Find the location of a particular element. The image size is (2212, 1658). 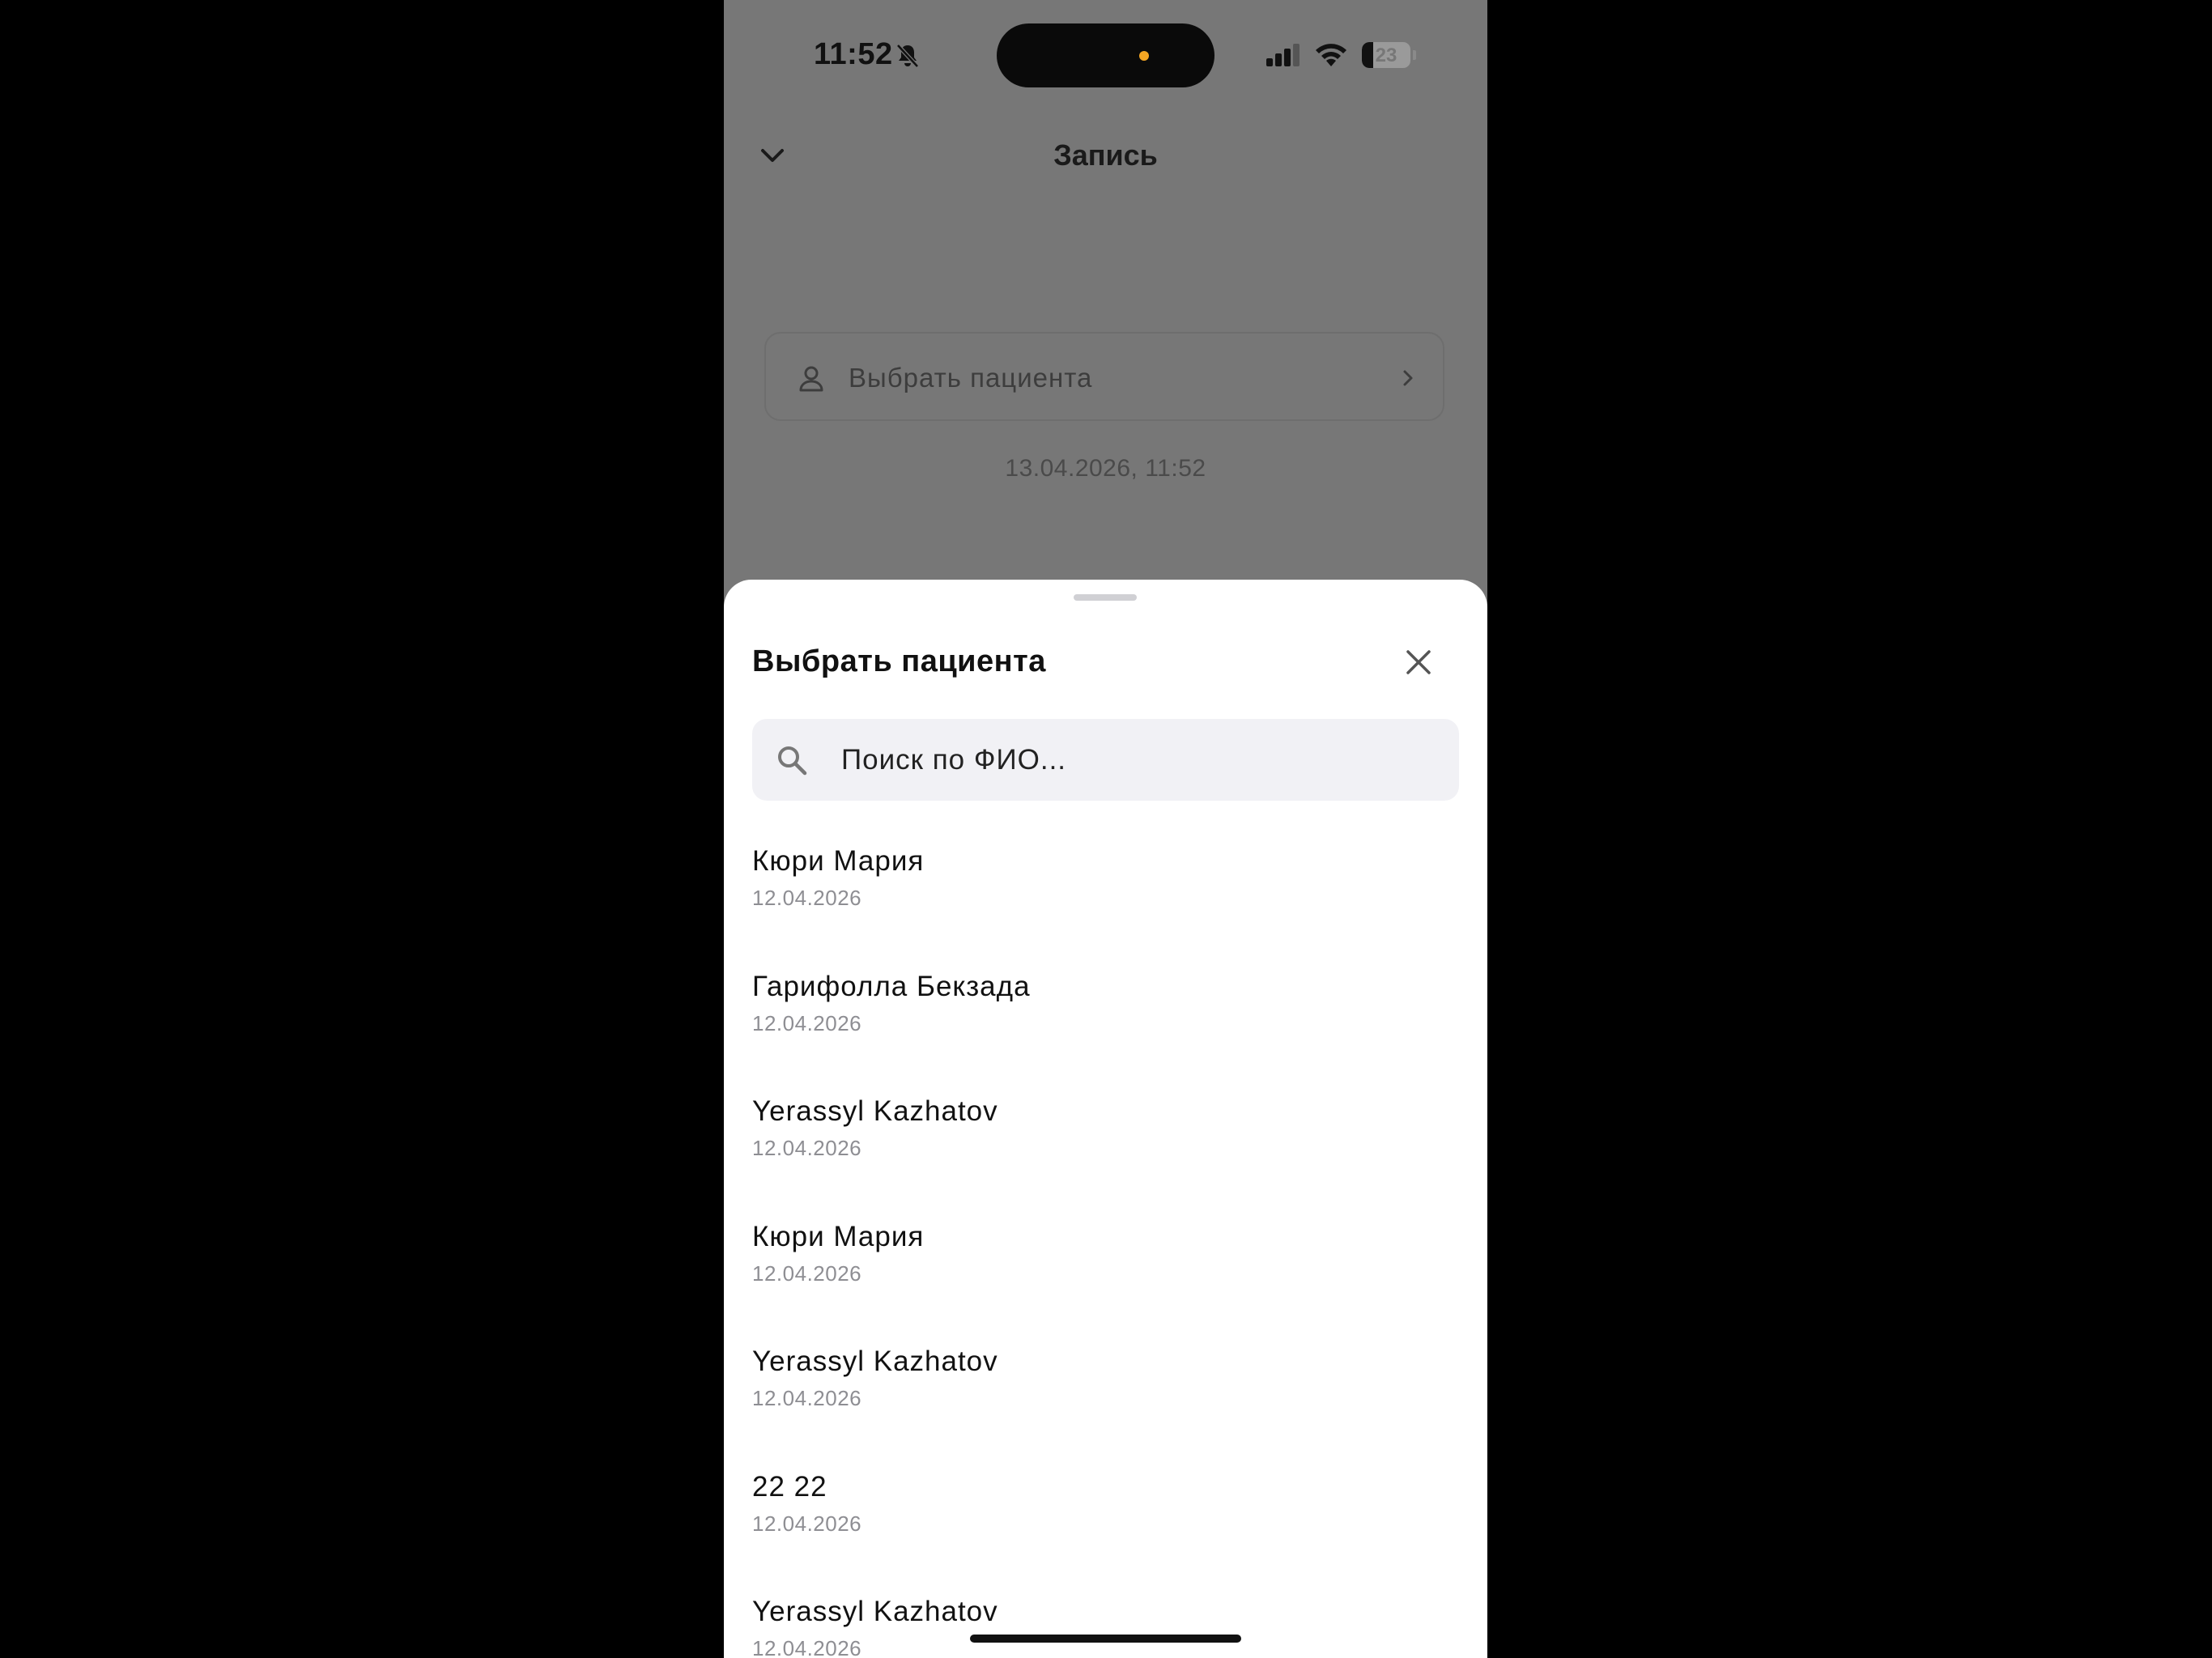

patient-name: Гарифолла Бекзада is located at coordinates (892, 986).